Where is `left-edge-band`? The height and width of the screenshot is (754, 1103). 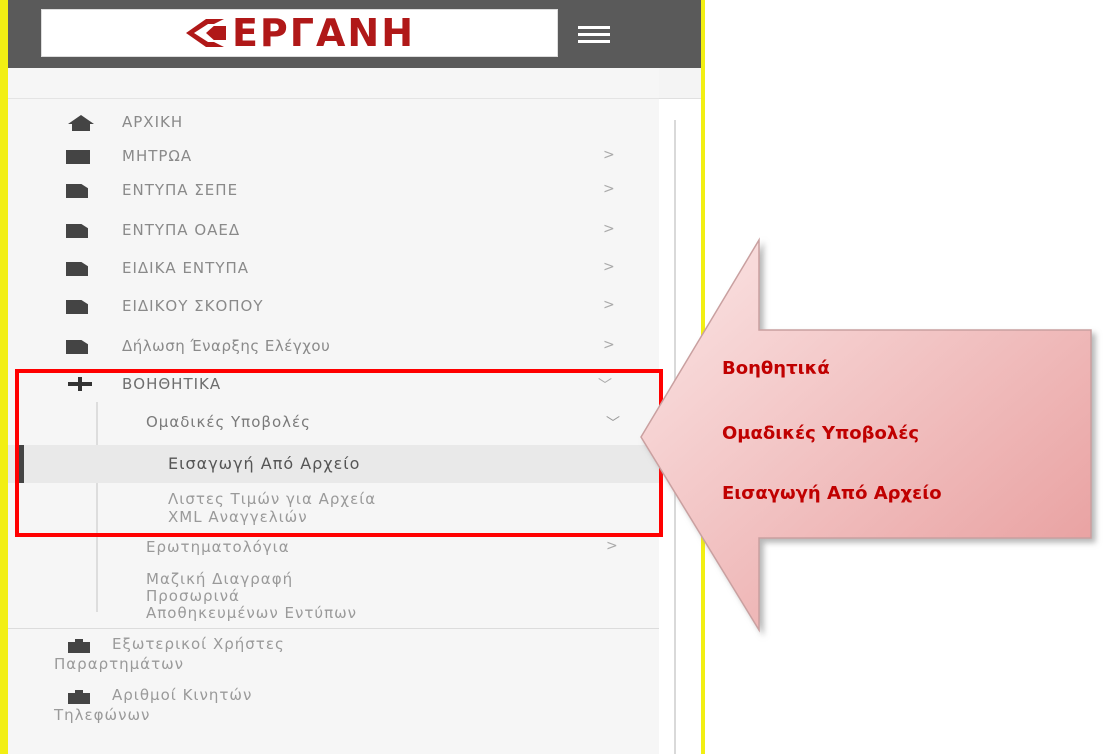 left-edge-band is located at coordinates (4, 377).